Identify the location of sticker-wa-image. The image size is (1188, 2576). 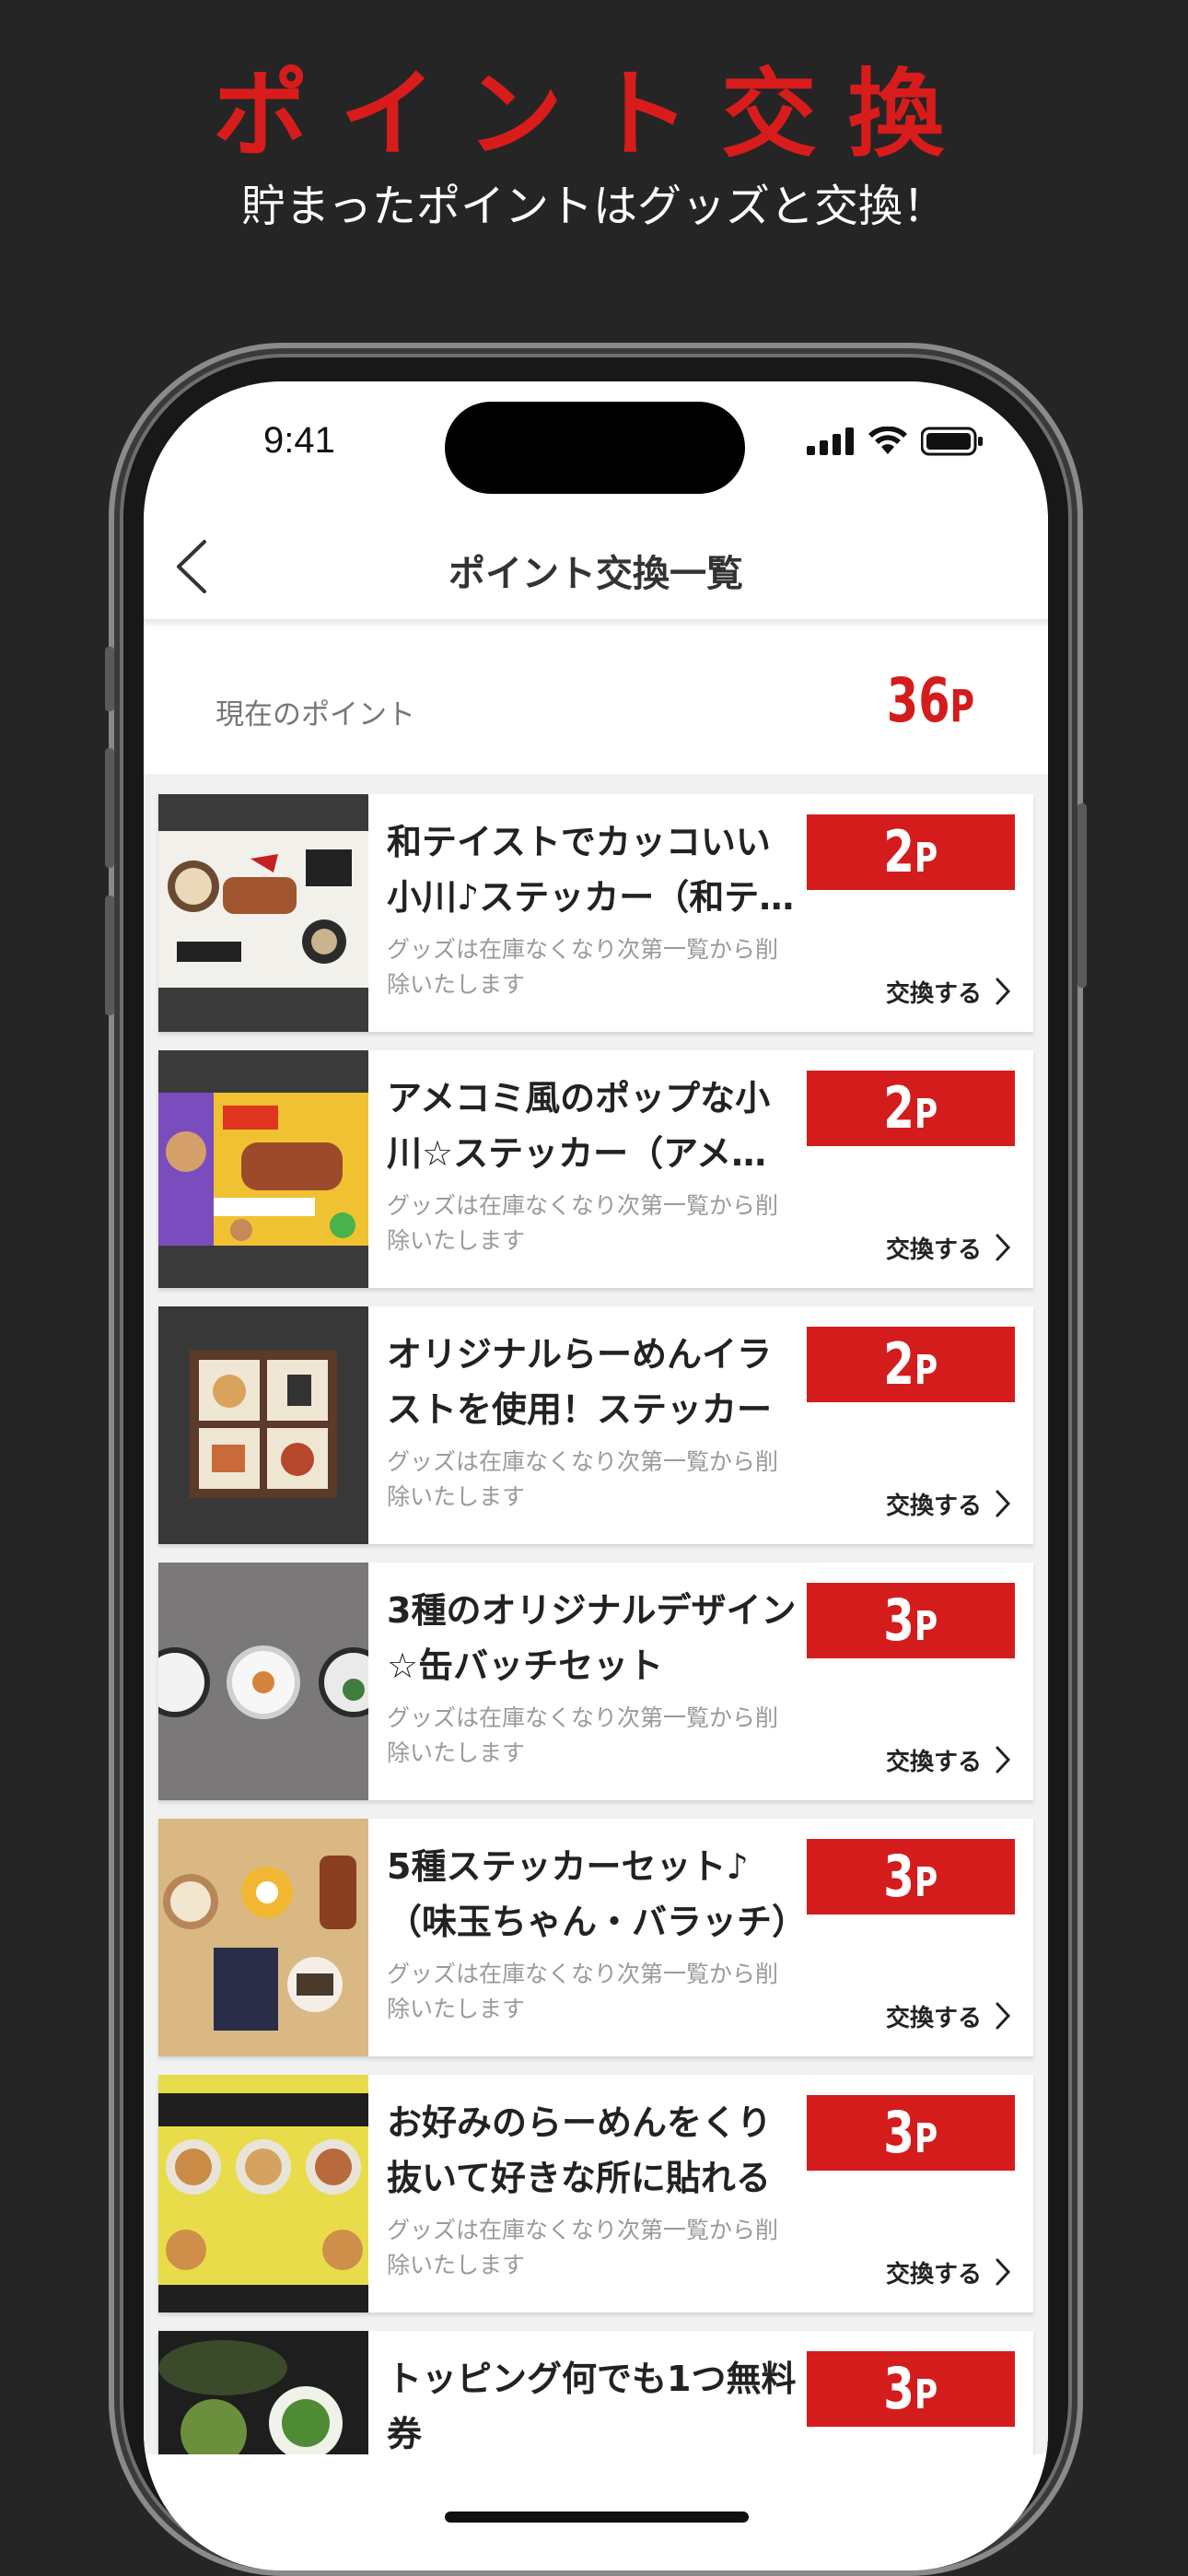
(263, 913).